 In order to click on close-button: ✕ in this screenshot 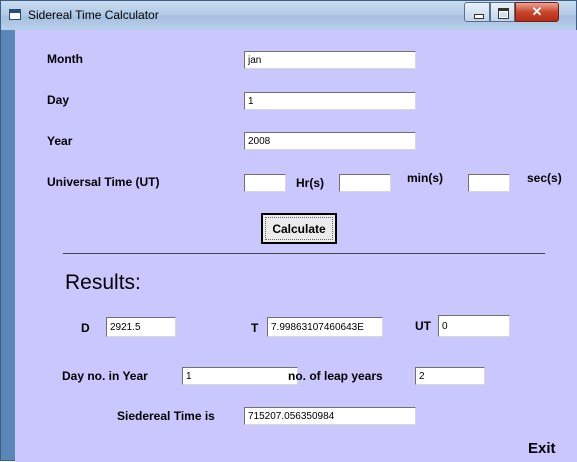, I will do `click(537, 12)`.